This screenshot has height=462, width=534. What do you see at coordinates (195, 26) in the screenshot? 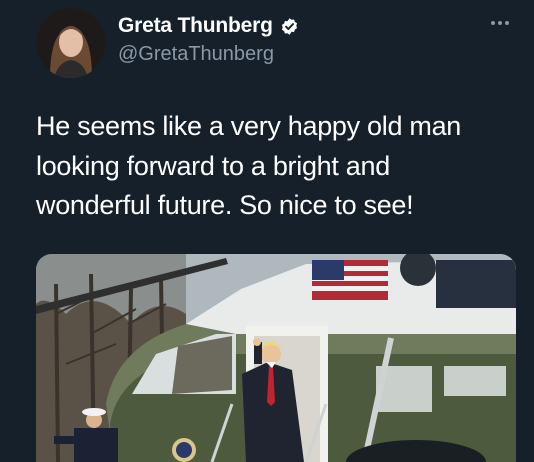
I see `display-name: Greta Thunberg` at bounding box center [195, 26].